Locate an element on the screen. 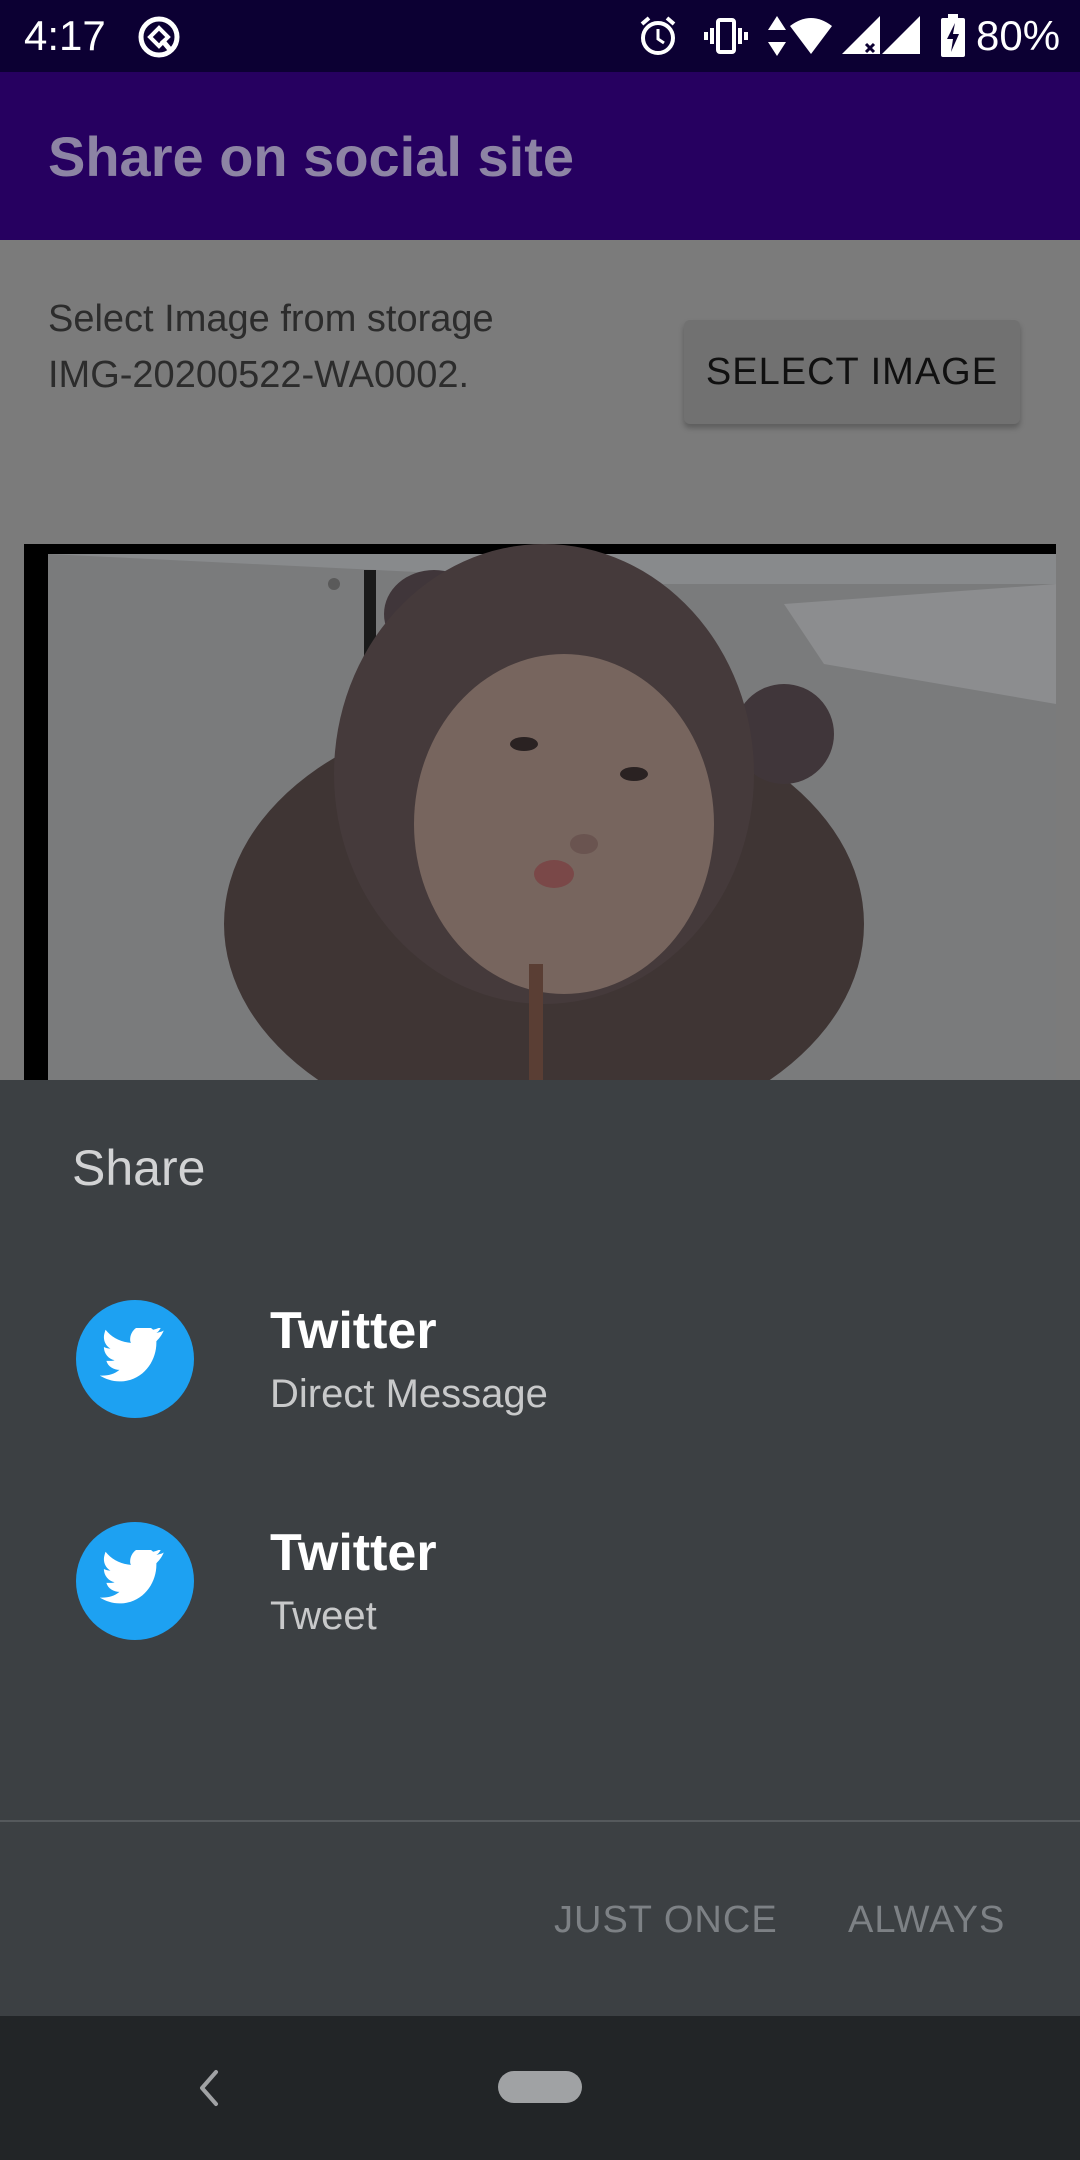  navigation-bar is located at coordinates (540, 2088).